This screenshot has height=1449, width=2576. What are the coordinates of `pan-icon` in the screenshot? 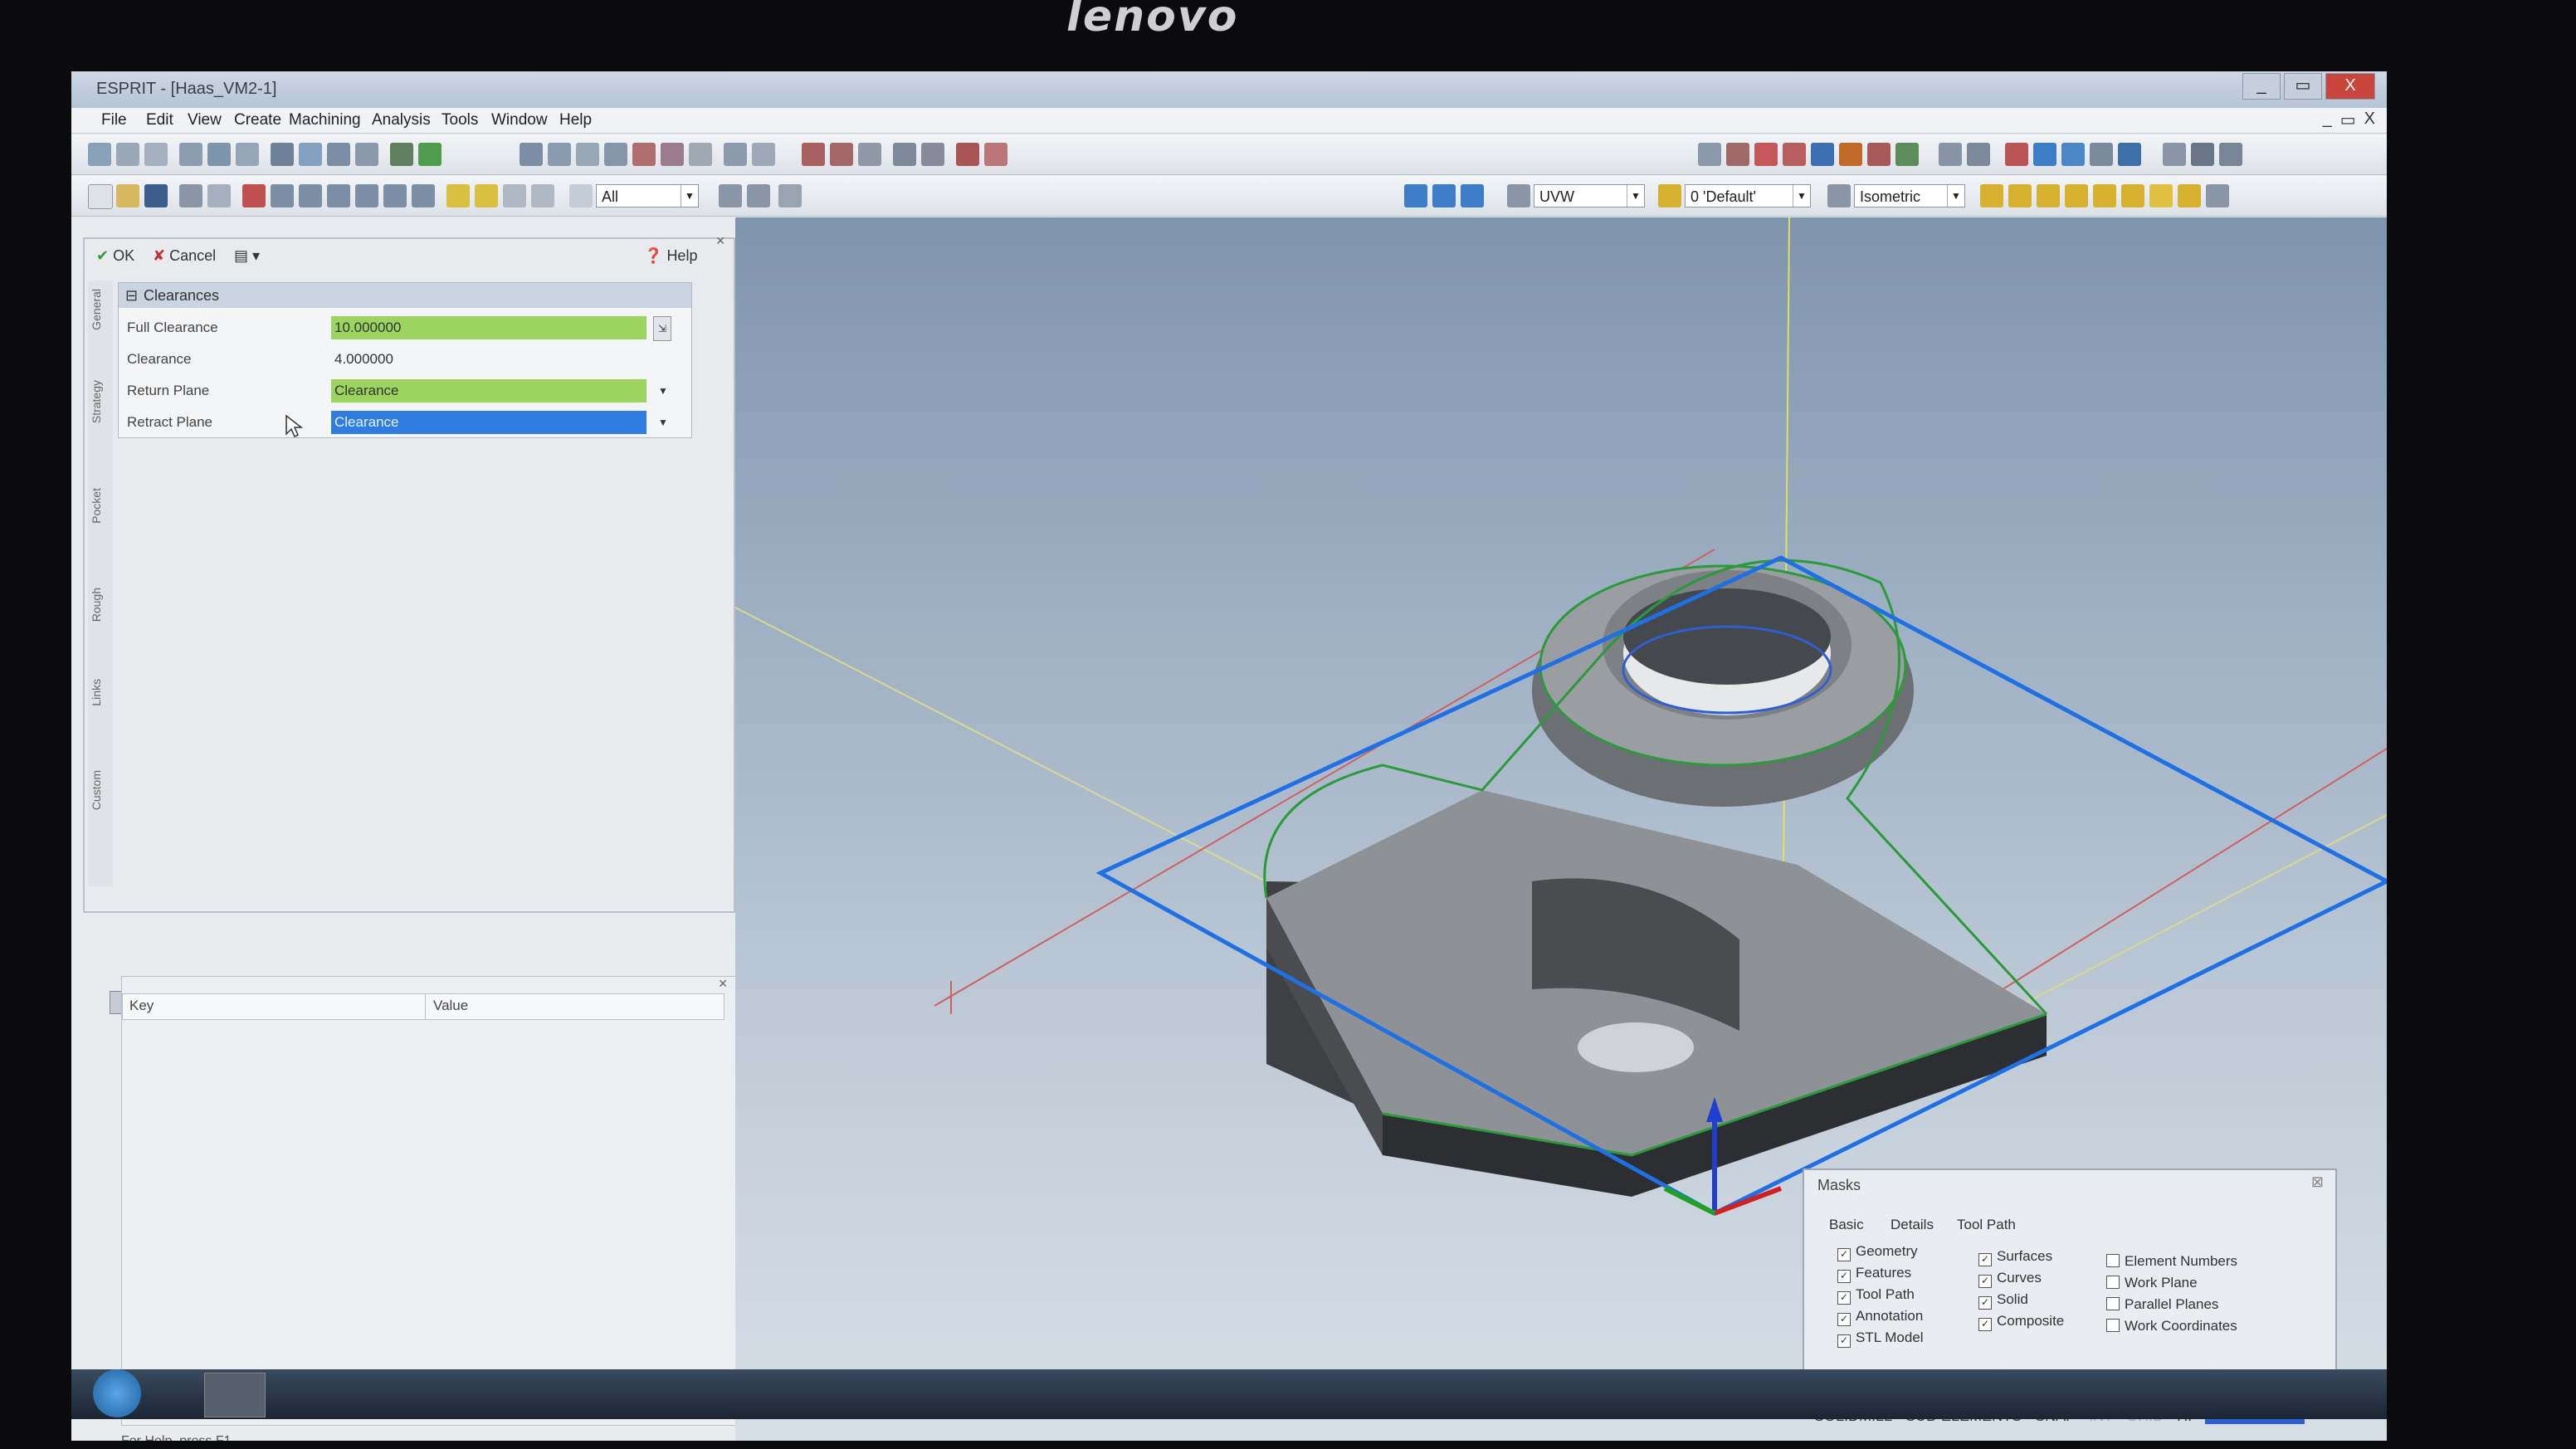 It's located at (424, 196).